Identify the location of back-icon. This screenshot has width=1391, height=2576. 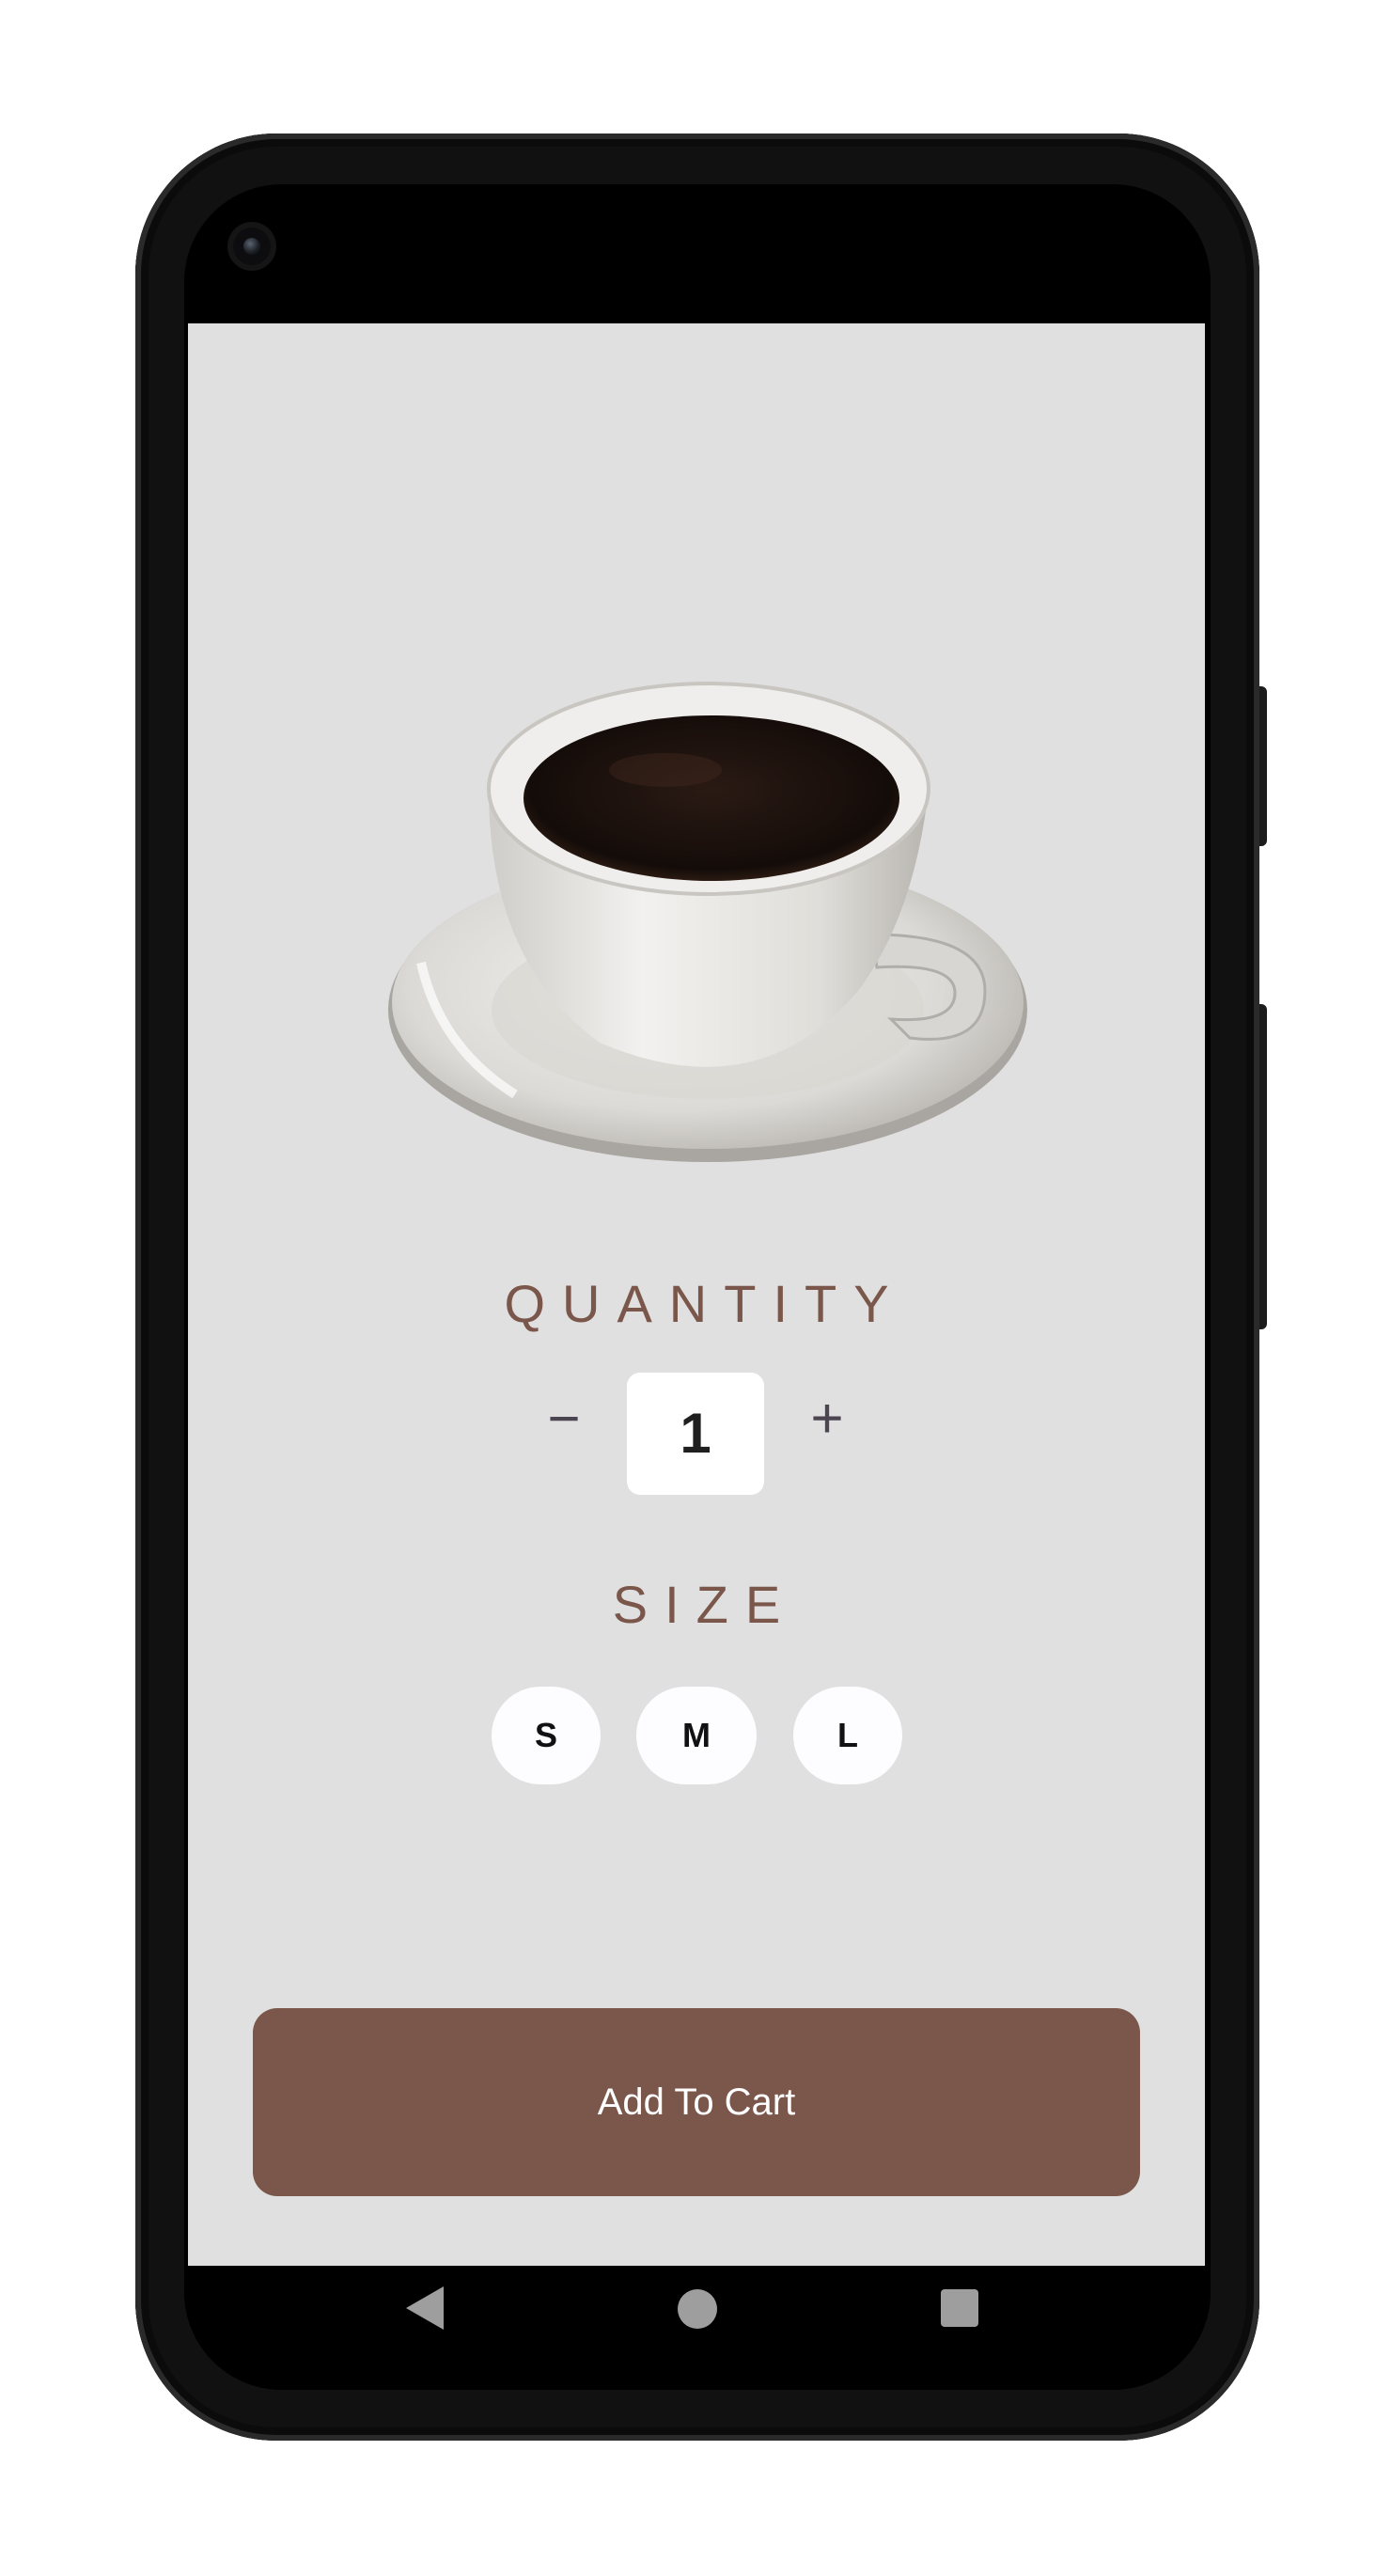
(425, 2308).